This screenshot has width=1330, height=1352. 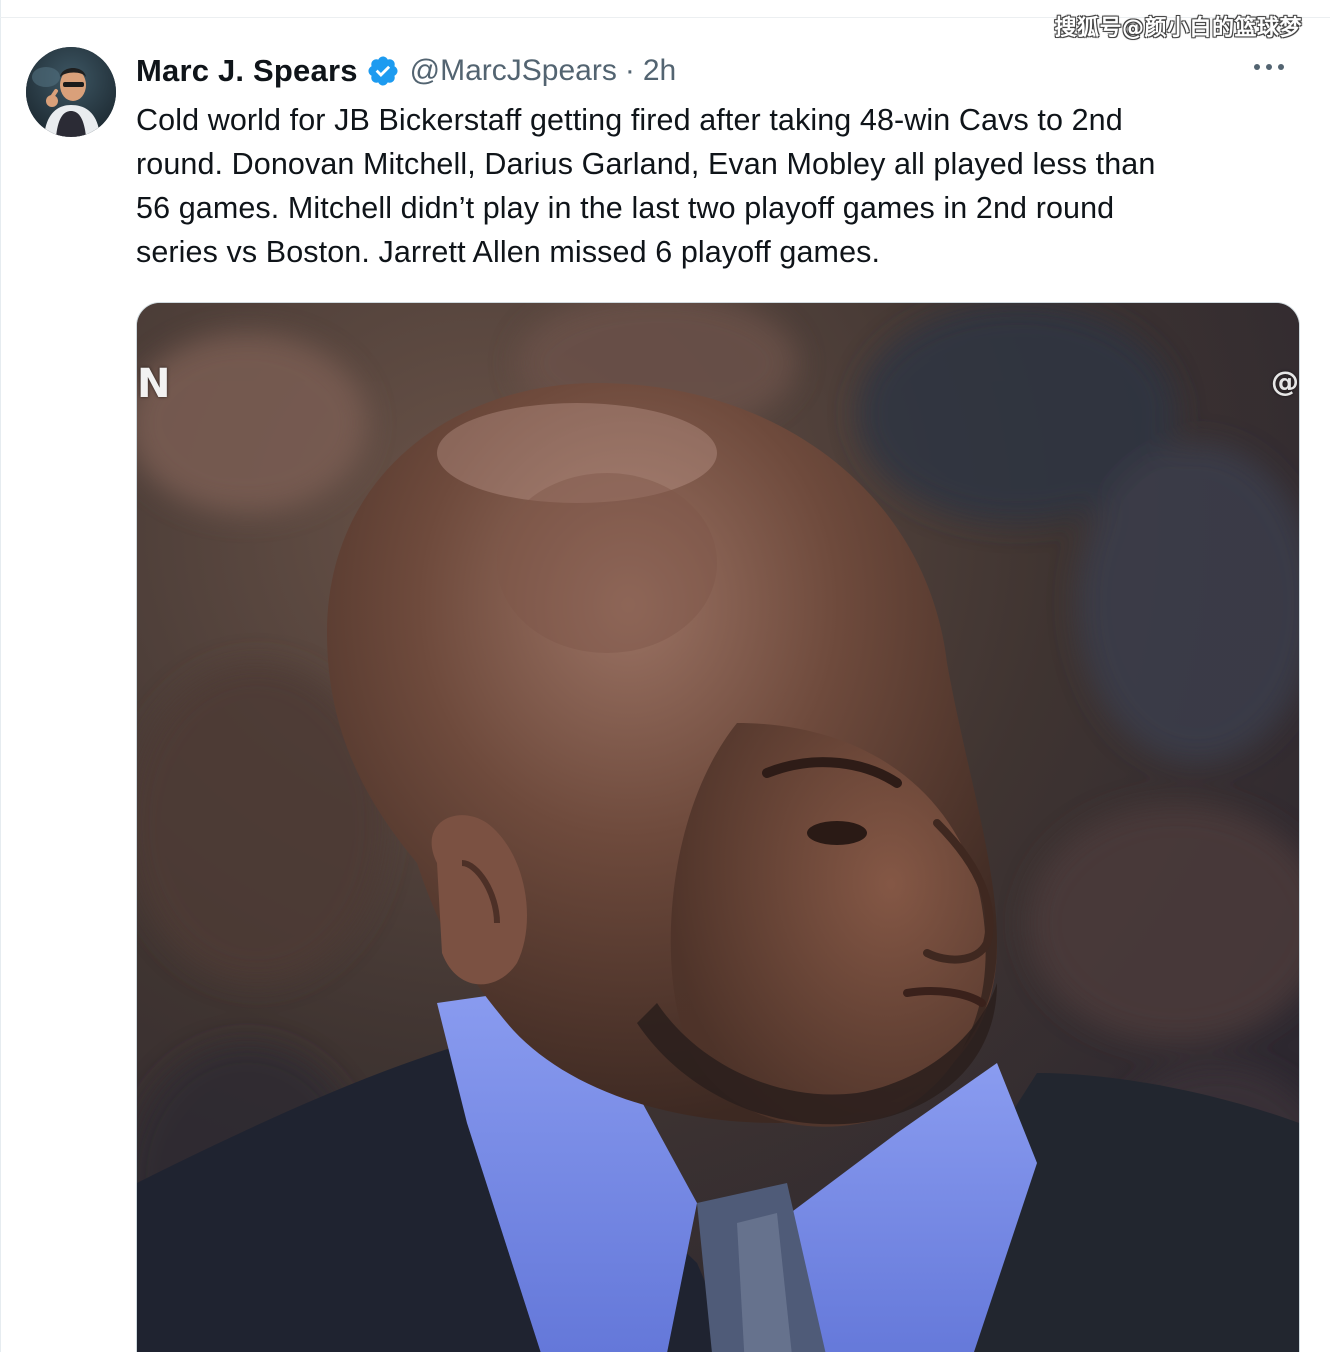 I want to click on avatar, so click(x=71, y=92).